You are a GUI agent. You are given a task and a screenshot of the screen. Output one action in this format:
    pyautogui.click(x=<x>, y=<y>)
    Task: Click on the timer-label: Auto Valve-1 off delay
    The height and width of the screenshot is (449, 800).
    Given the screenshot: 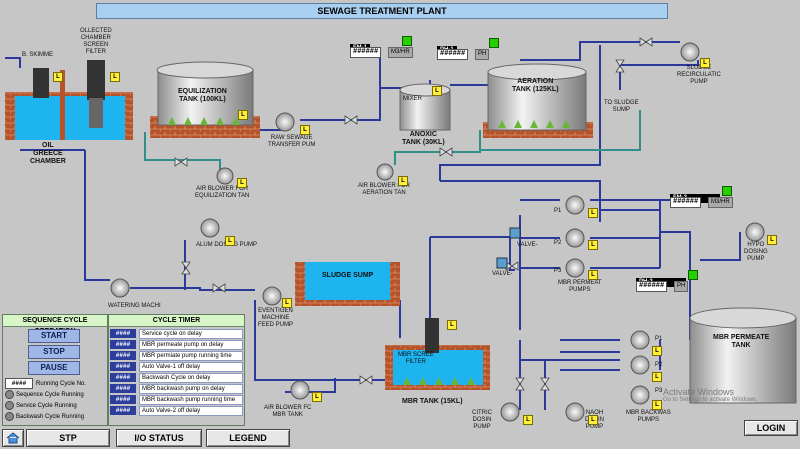 What is the action you would take?
    pyautogui.click(x=191, y=367)
    